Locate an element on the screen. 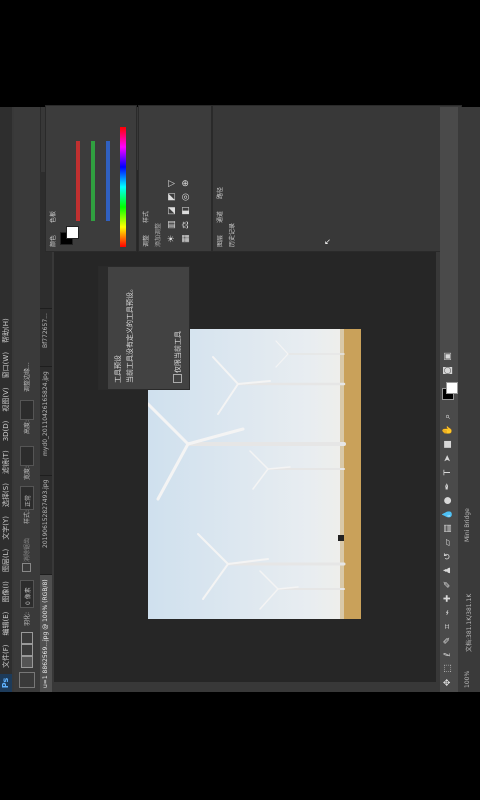 Image resolution: width=480 pixels, height=800 pixels. antialias-checkbox is located at coordinates (26, 567).